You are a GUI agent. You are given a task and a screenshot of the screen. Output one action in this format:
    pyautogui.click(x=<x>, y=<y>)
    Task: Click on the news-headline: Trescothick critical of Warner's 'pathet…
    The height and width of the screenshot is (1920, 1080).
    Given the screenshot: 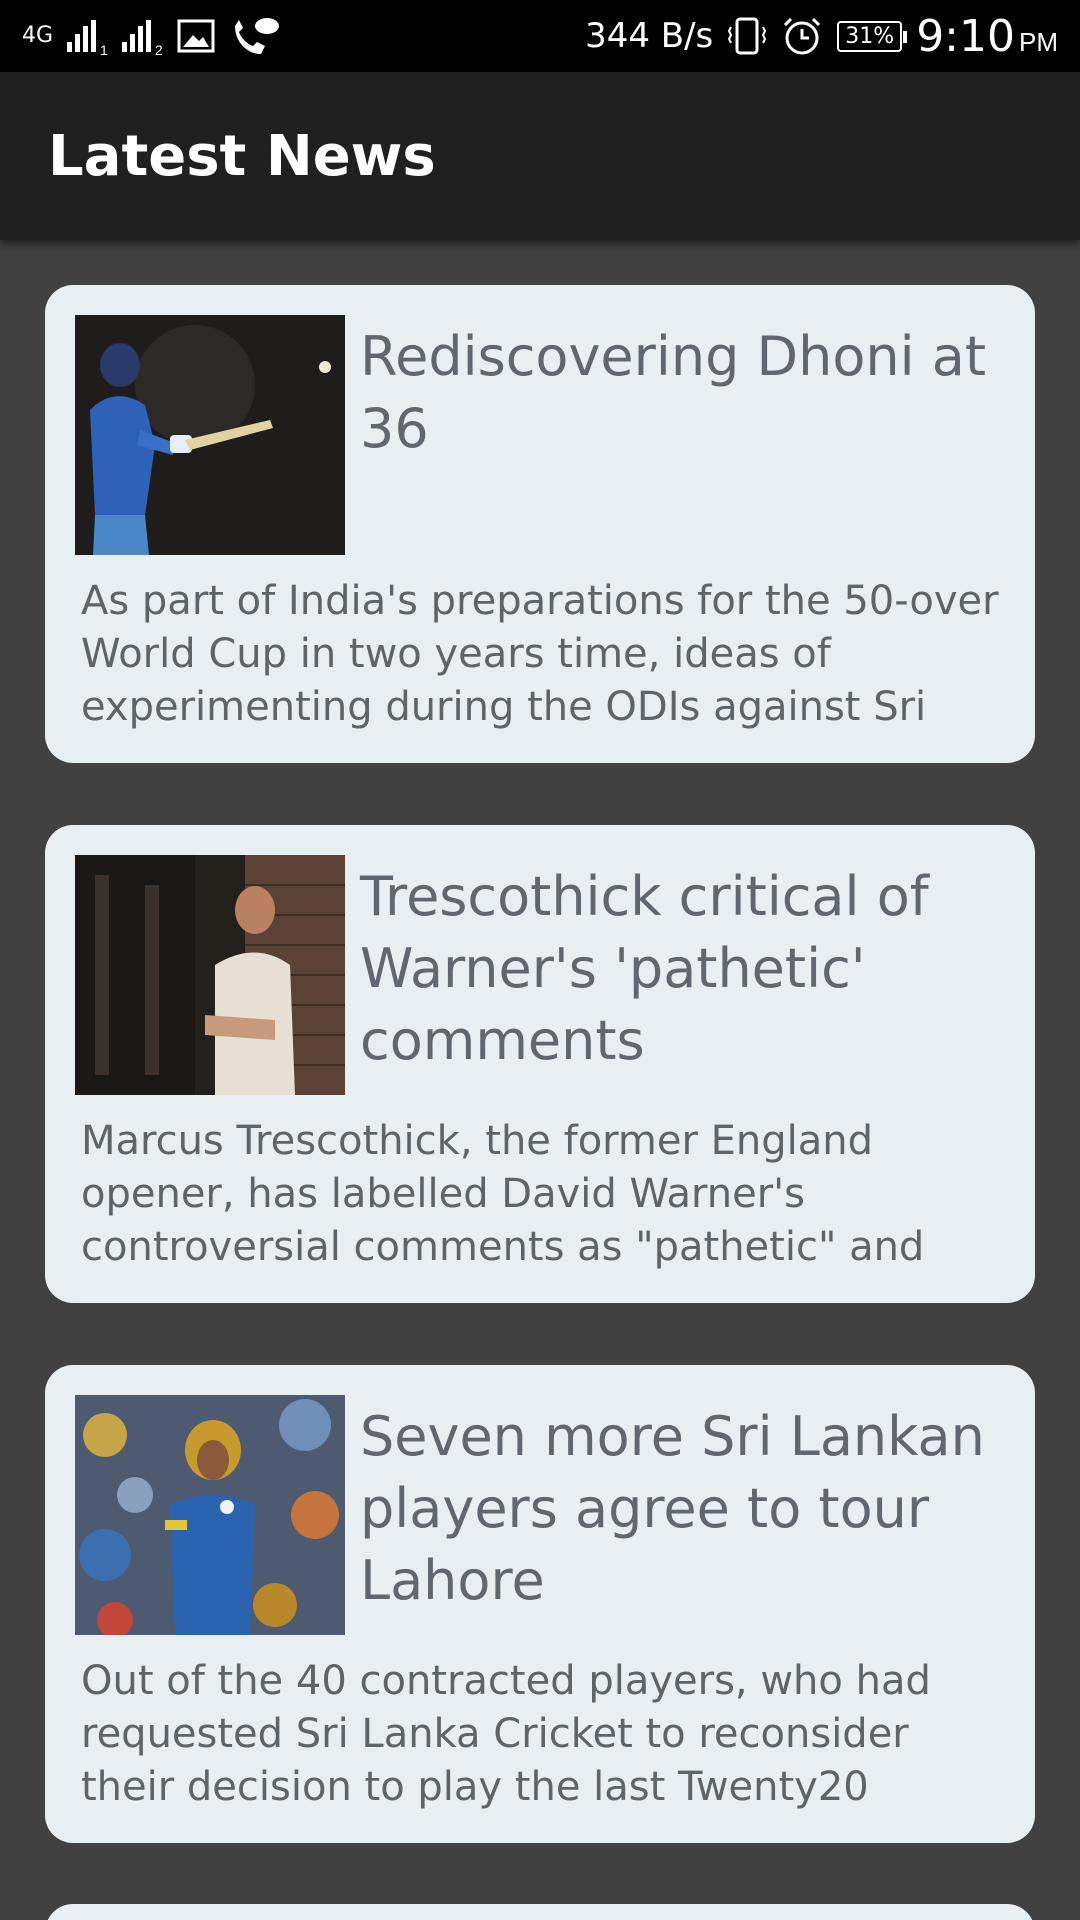 What is the action you would take?
    pyautogui.click(x=644, y=968)
    